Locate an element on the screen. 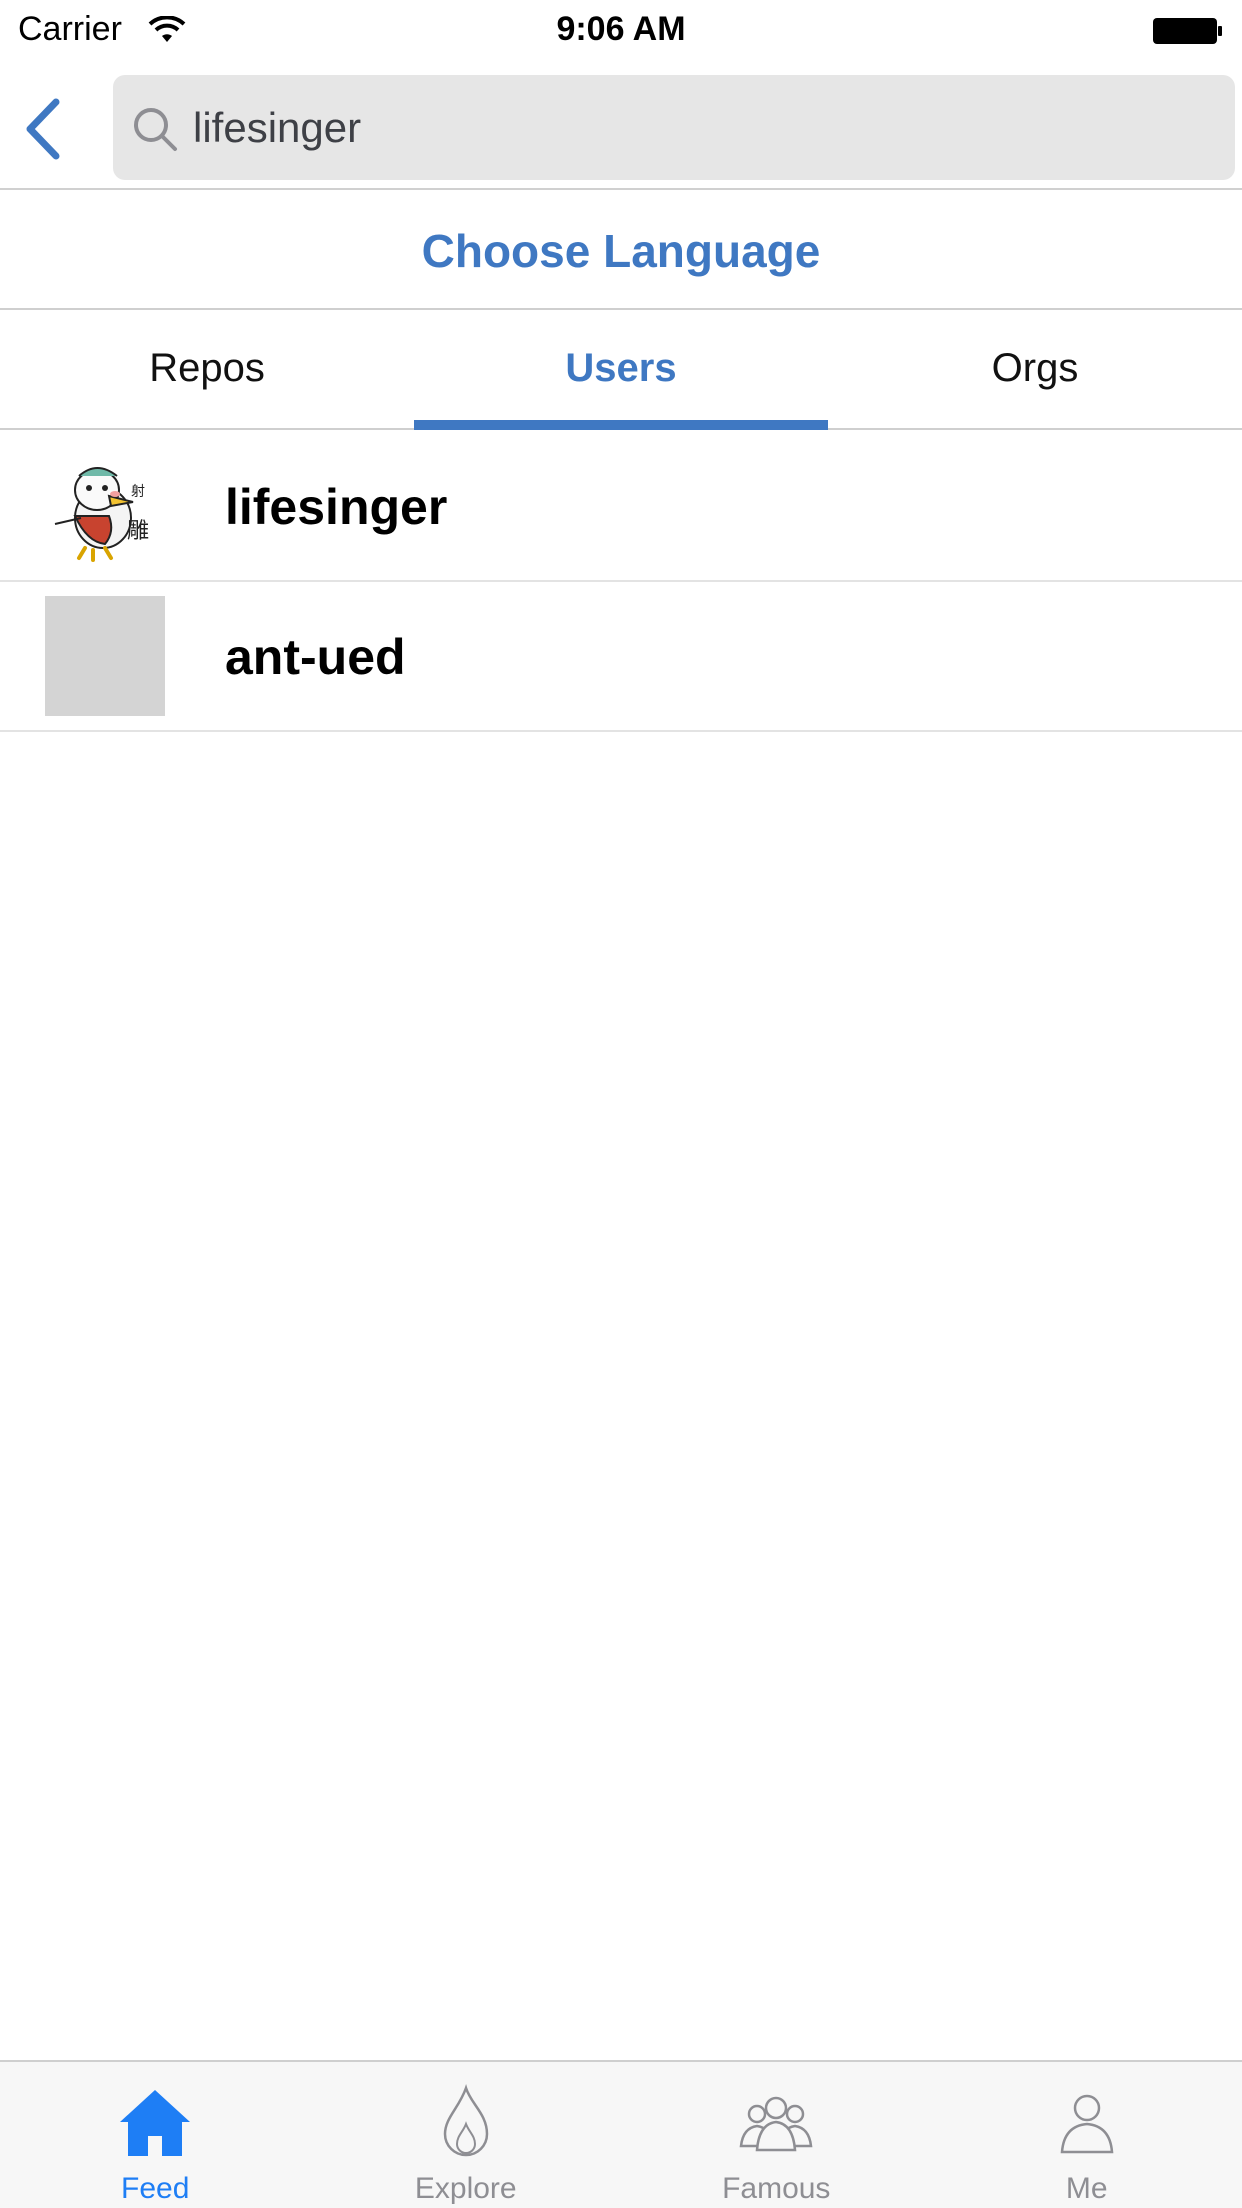 The width and height of the screenshot is (1242, 2208). tab-repos: Repos is located at coordinates (207, 370).